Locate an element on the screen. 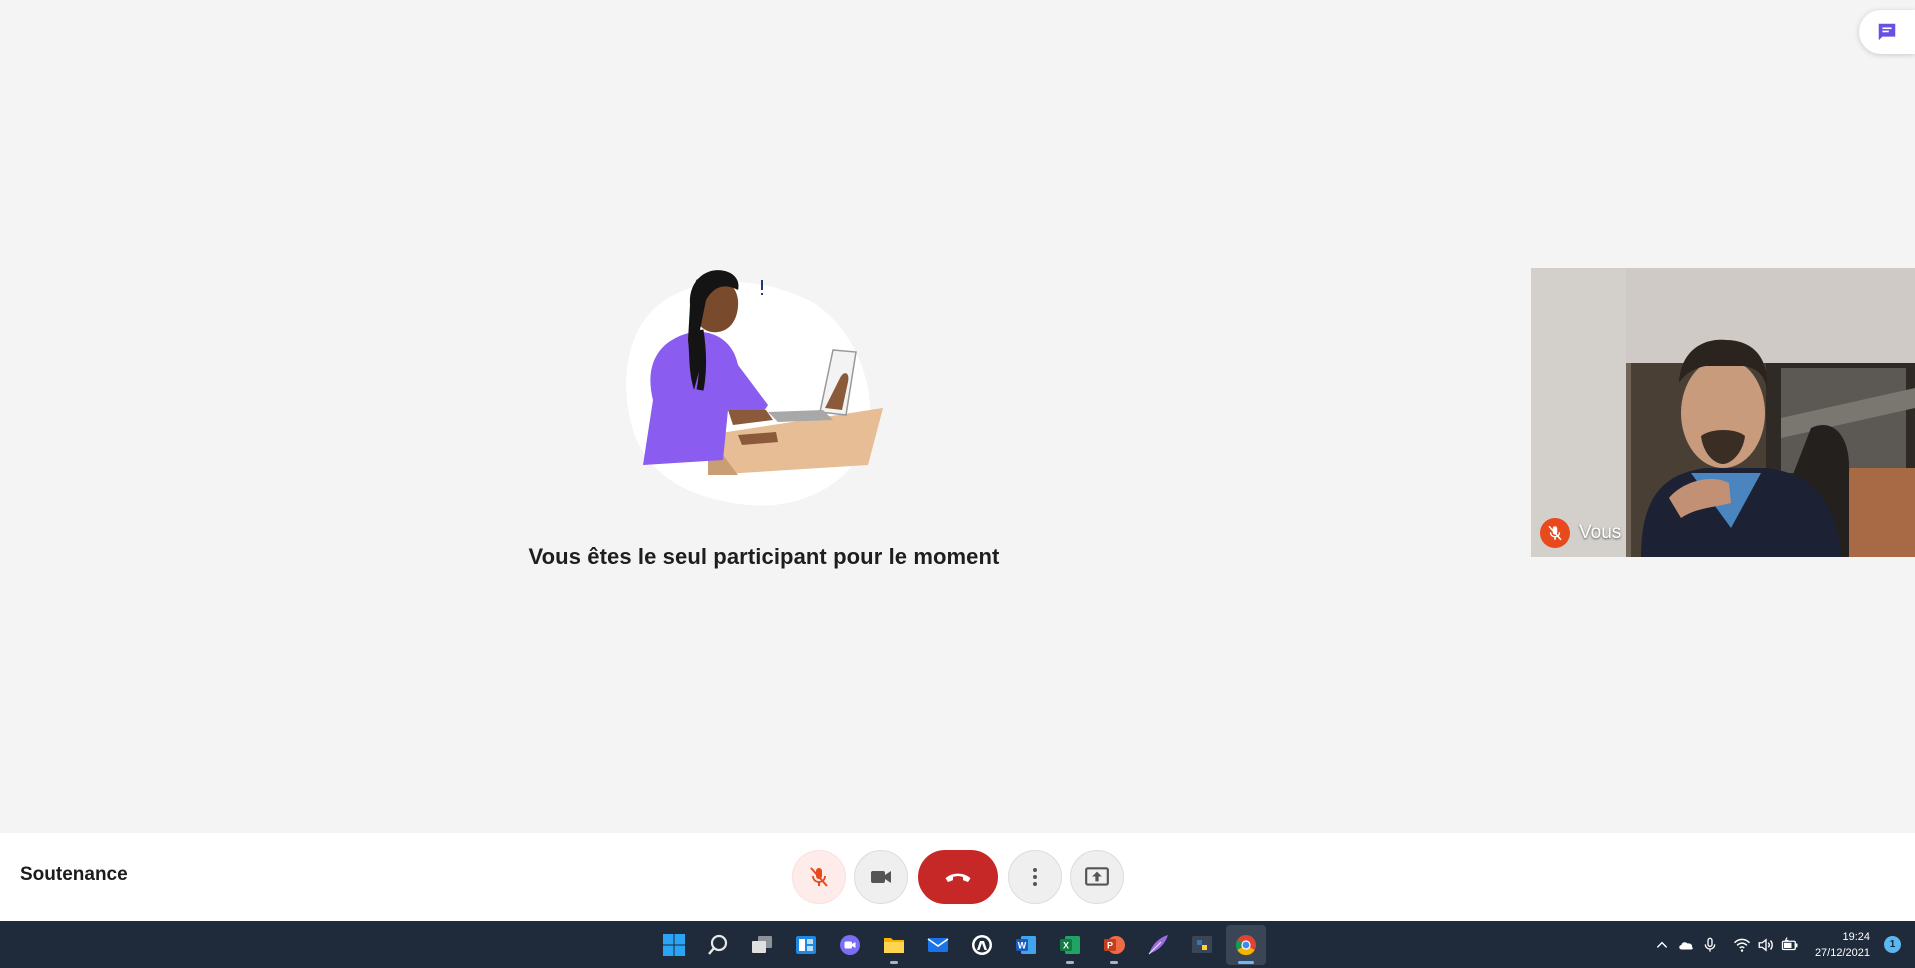 This screenshot has height=968, width=1915. speaker-icon is located at coordinates (1765, 944).